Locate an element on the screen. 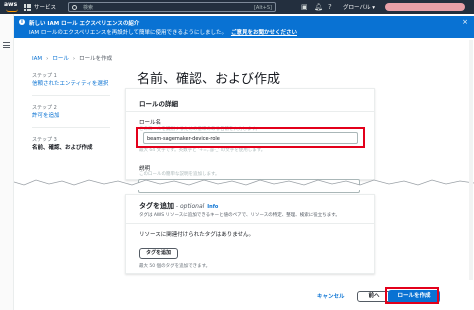  notifications-icon: 🔔︎ is located at coordinates (318, 7).